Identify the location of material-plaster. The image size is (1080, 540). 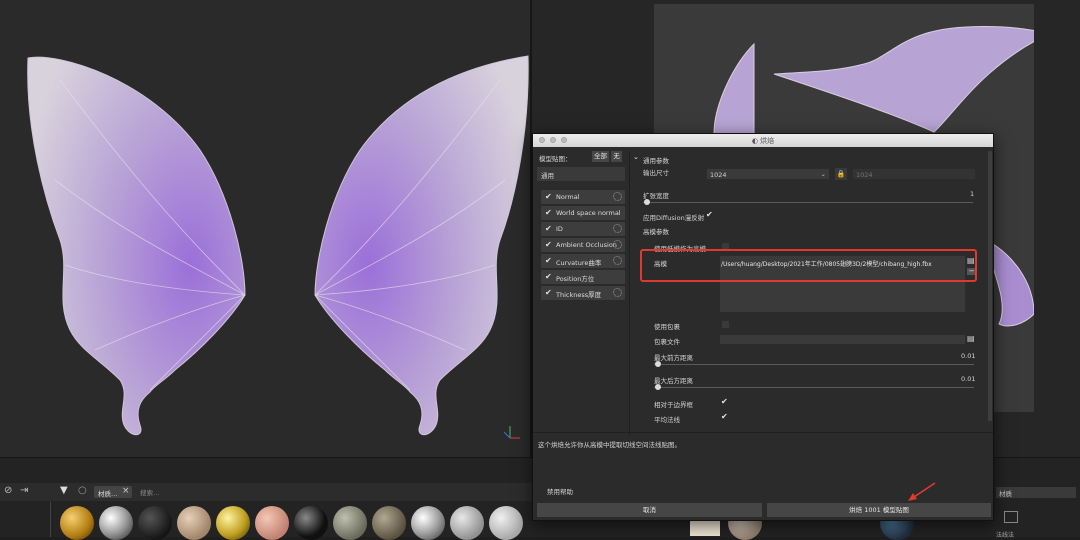
(467, 523).